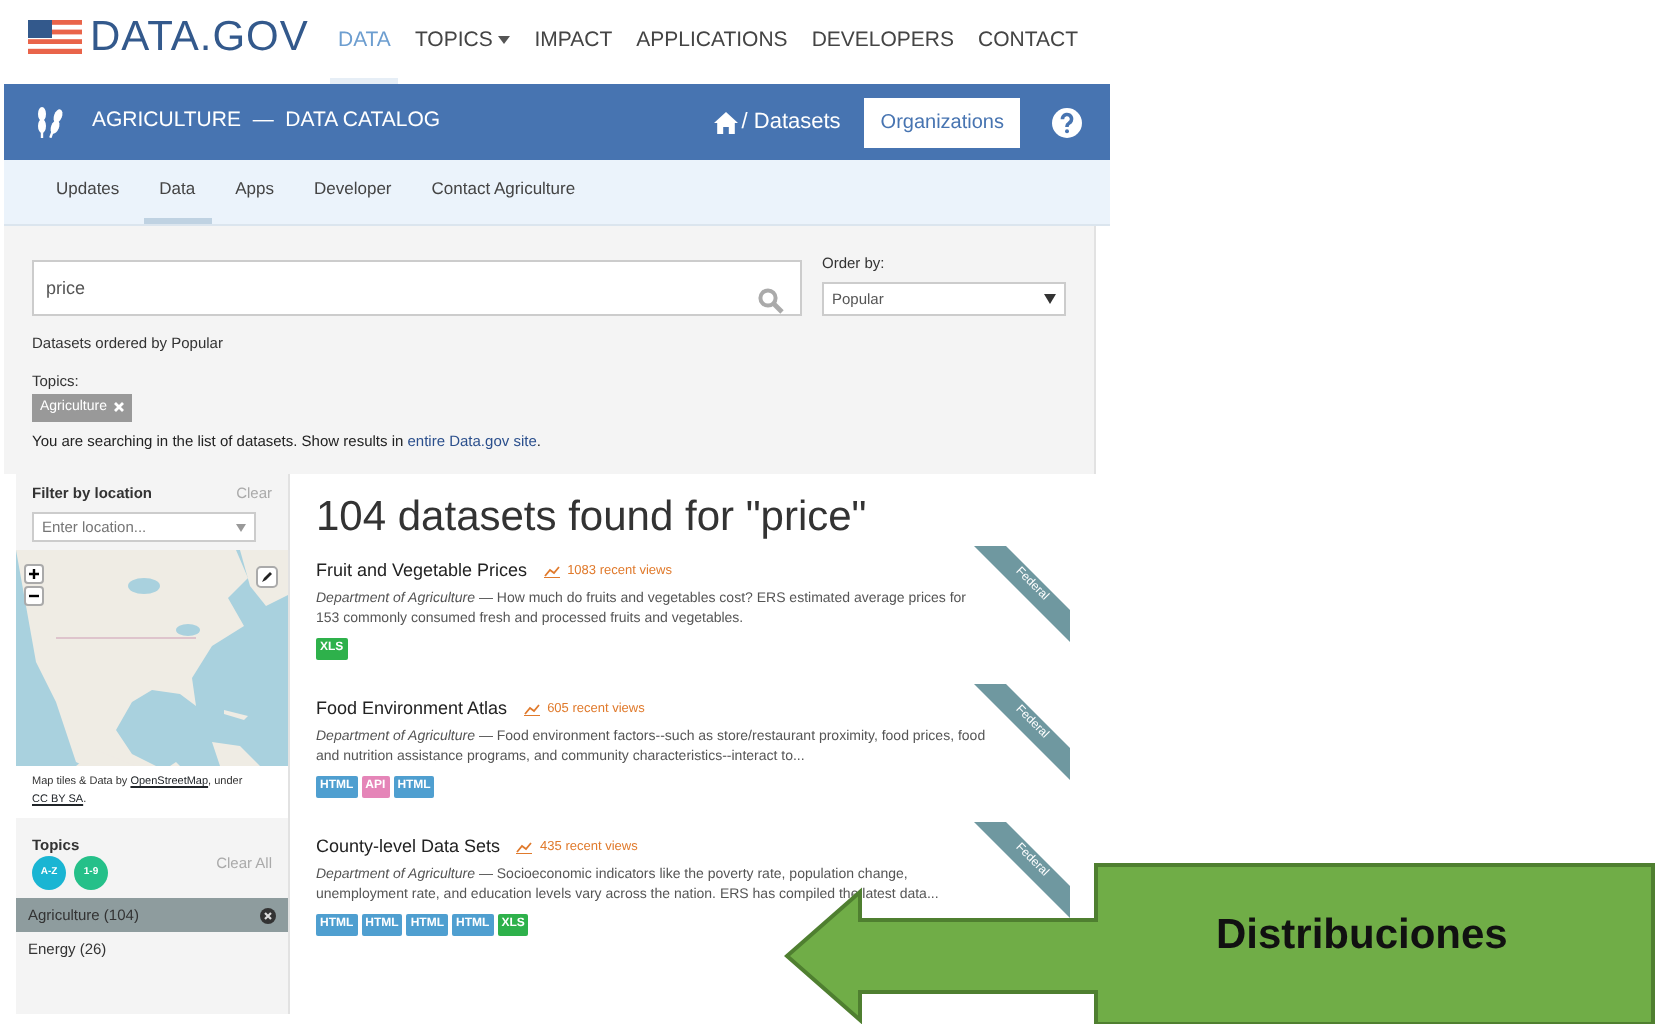 This screenshot has width=1656, height=1024. What do you see at coordinates (1028, 42) in the screenshot?
I see `nav-link: CONTACT` at bounding box center [1028, 42].